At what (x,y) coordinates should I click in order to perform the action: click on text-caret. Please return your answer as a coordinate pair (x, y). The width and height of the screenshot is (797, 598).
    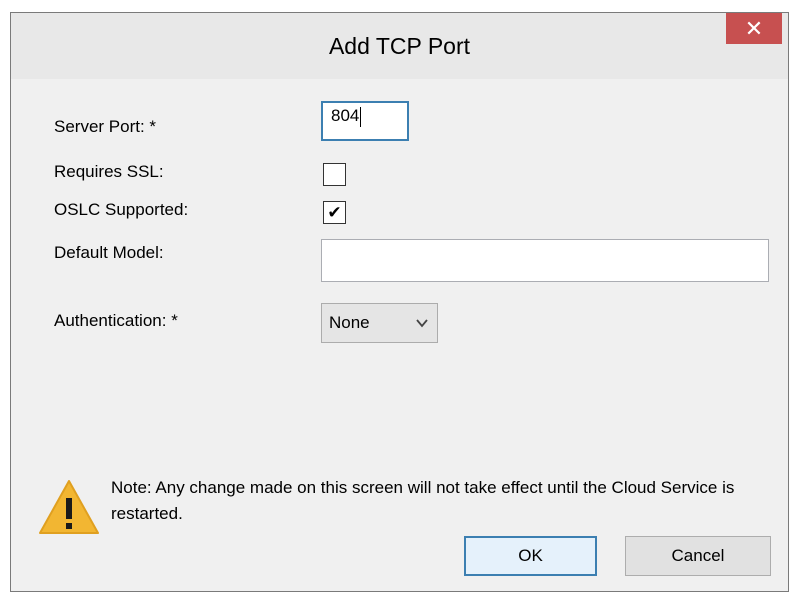
    Looking at the image, I should click on (361, 116).